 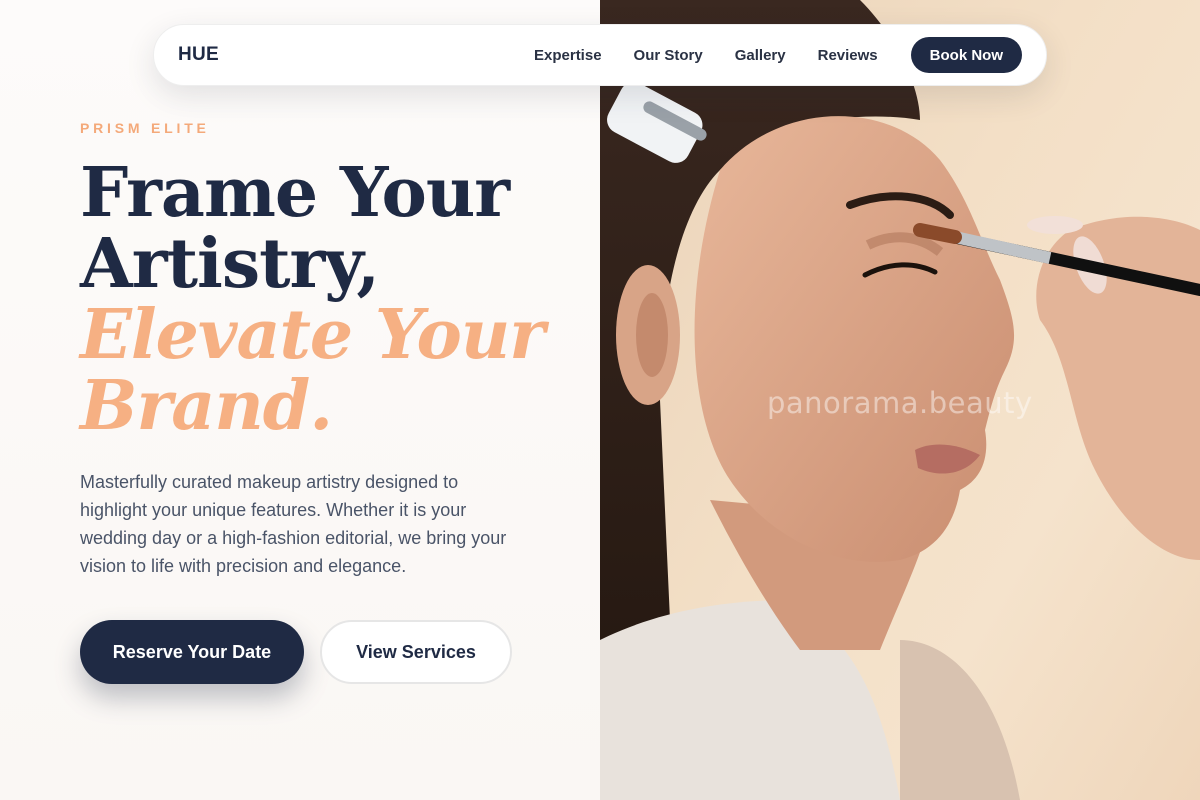 I want to click on headline-accent-line-1: Elevate Your, so click(x=312, y=335).